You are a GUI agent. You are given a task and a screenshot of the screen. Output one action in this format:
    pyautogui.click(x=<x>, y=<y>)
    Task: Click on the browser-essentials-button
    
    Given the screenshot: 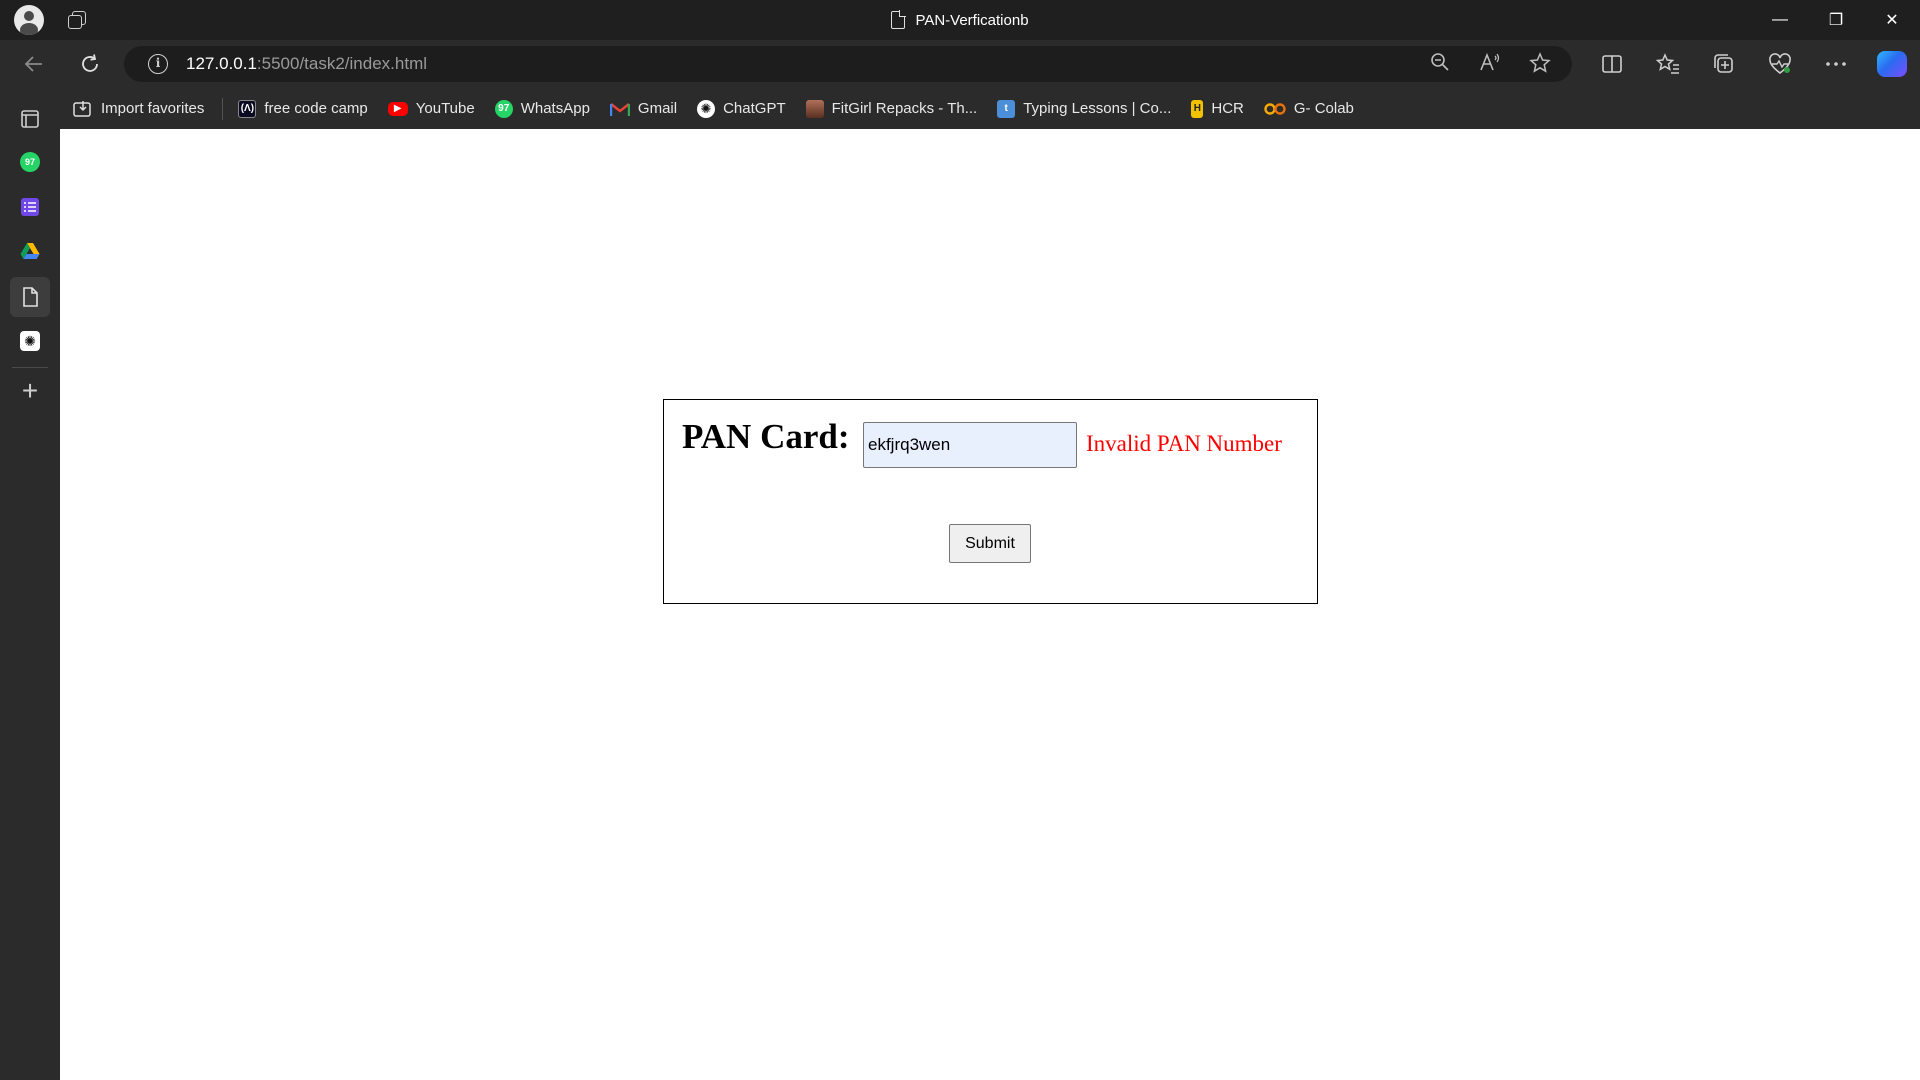 What is the action you would take?
    pyautogui.click(x=1780, y=64)
    